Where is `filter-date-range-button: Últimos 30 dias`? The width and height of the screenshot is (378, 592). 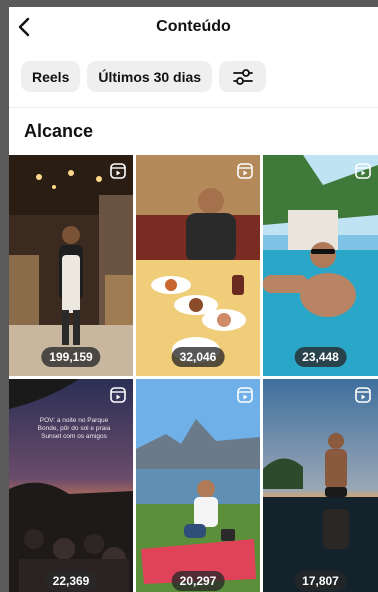
filter-date-range-button: Últimos 30 dias is located at coordinates (150, 76).